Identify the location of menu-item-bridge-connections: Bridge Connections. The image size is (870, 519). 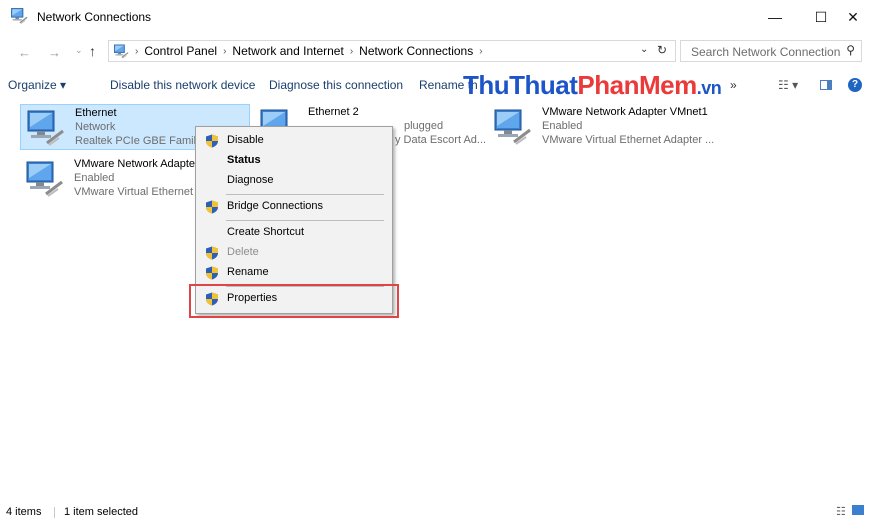
(294, 207).